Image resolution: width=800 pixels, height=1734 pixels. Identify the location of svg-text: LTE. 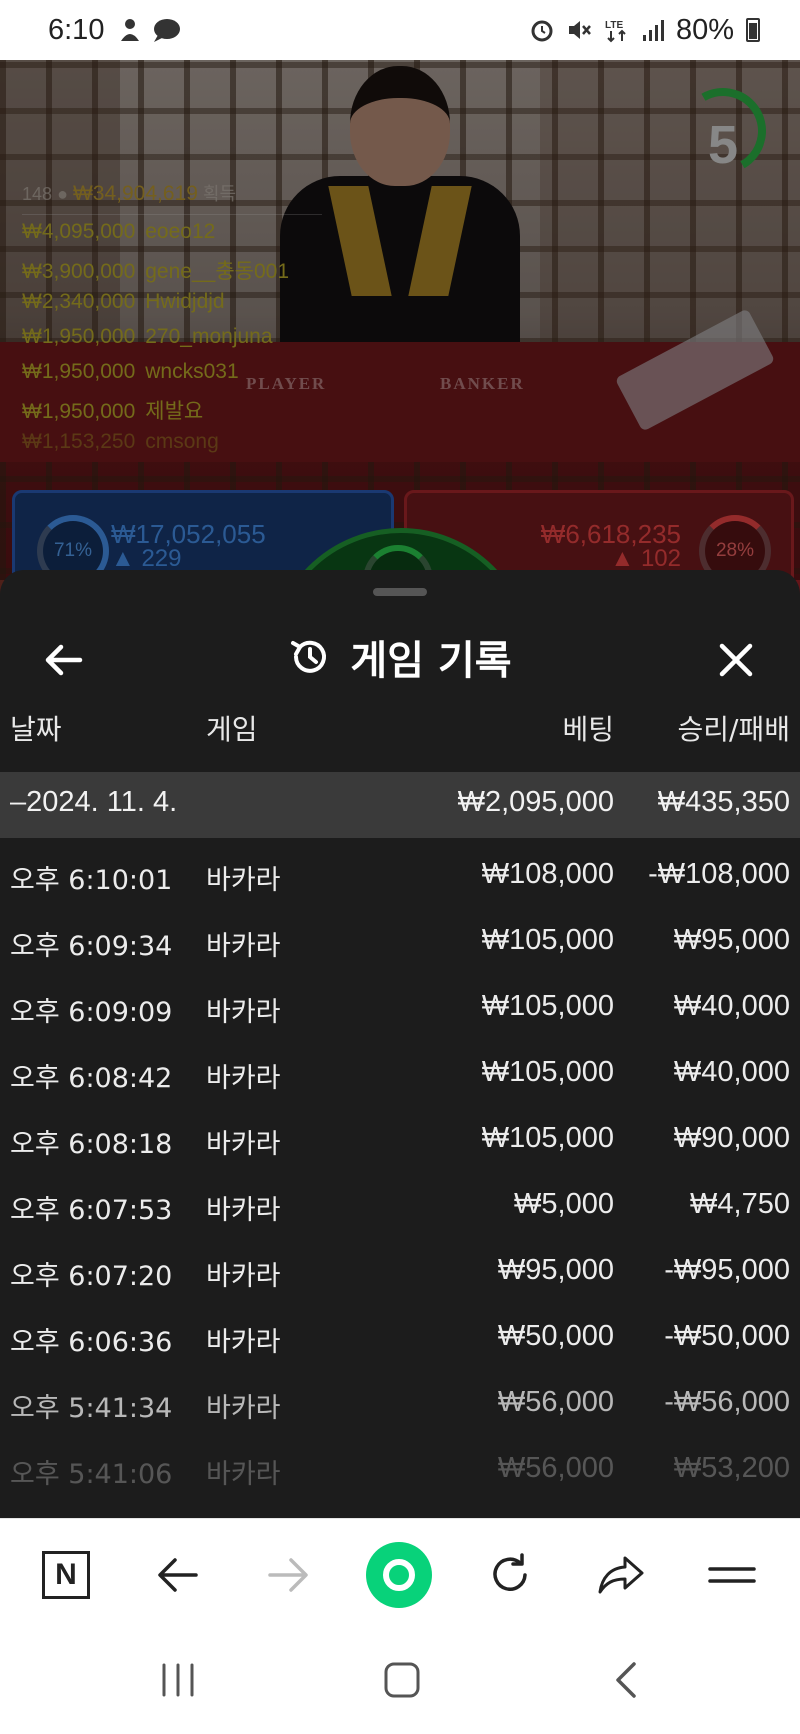
(614, 25).